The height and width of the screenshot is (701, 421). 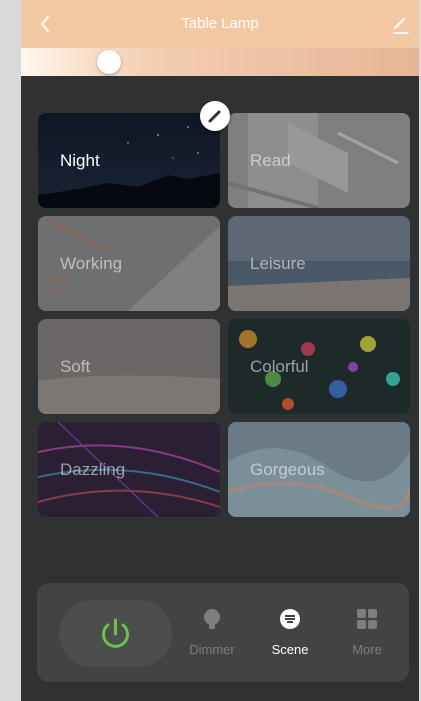 I want to click on tab-label: More, so click(x=367, y=649).